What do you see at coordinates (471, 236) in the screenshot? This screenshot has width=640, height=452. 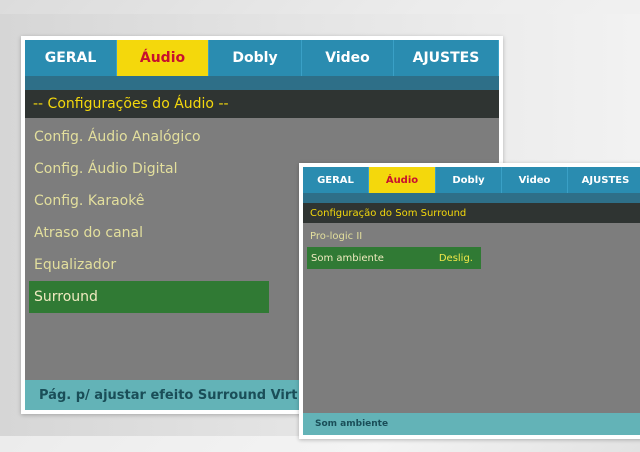 I see `menu-item-pro-logic: Pro-logic II` at bounding box center [471, 236].